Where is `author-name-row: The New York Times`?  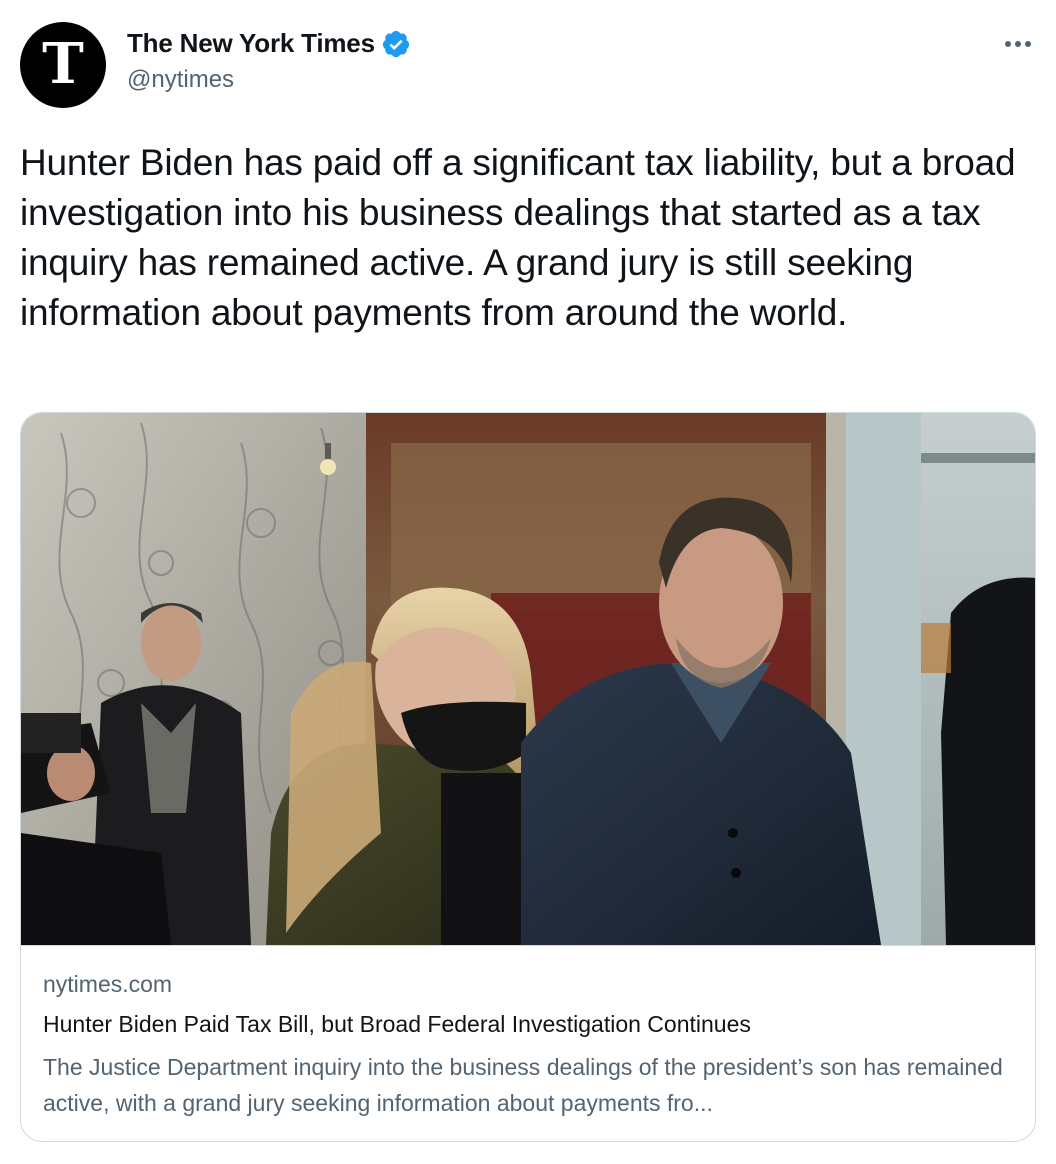 author-name-row: The New York Times is located at coordinates (269, 43).